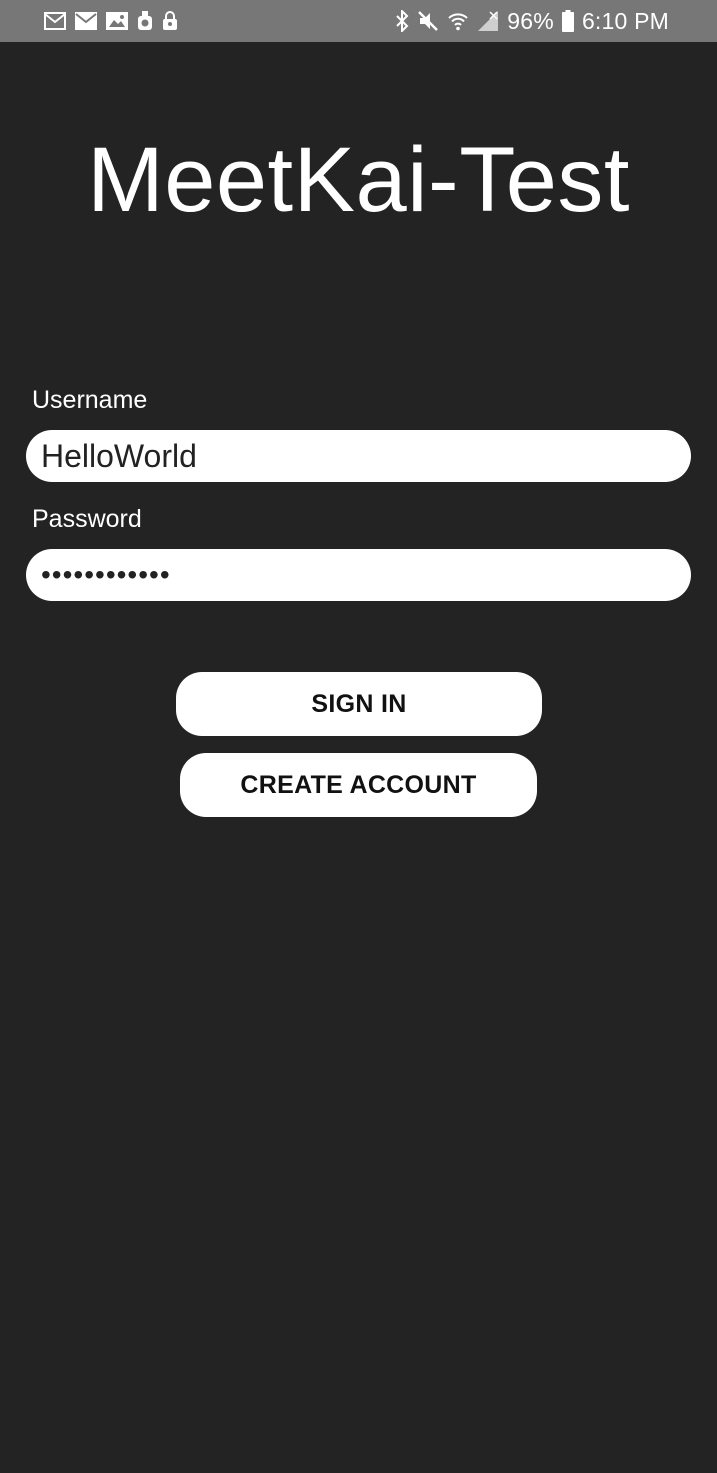  I want to click on shield-icon, so click(145, 21).